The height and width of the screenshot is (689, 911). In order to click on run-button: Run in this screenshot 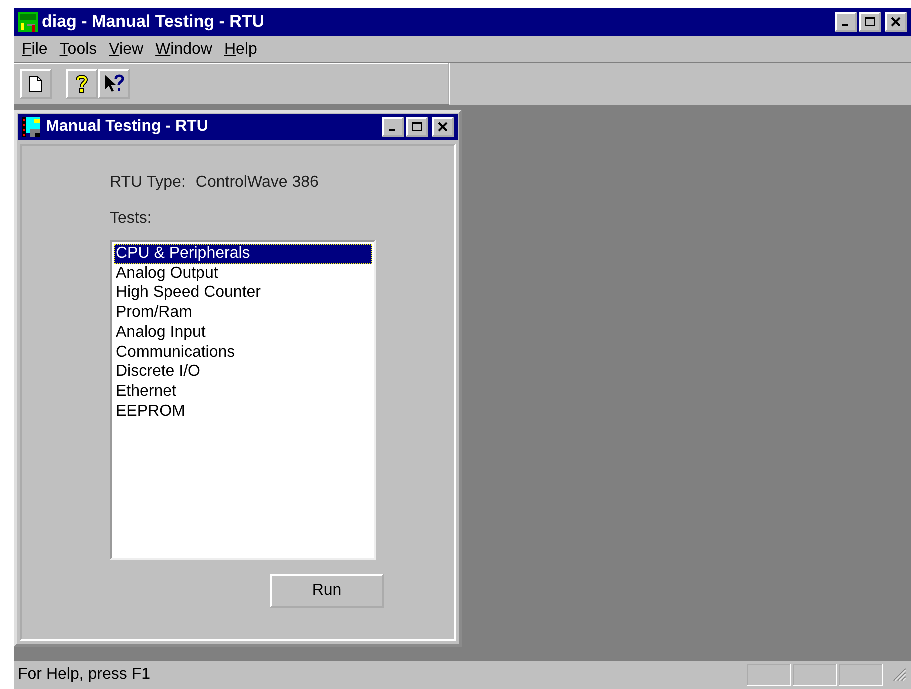, I will do `click(327, 591)`.